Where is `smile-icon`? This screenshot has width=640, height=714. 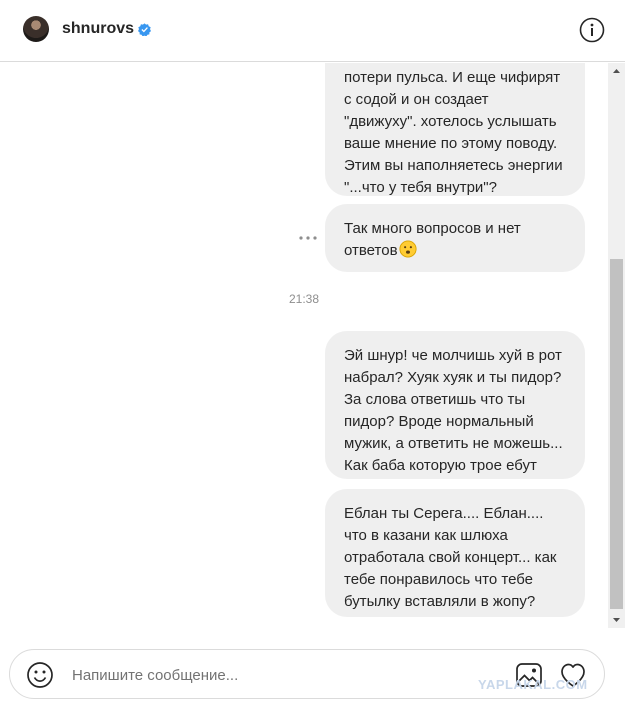 smile-icon is located at coordinates (40, 675).